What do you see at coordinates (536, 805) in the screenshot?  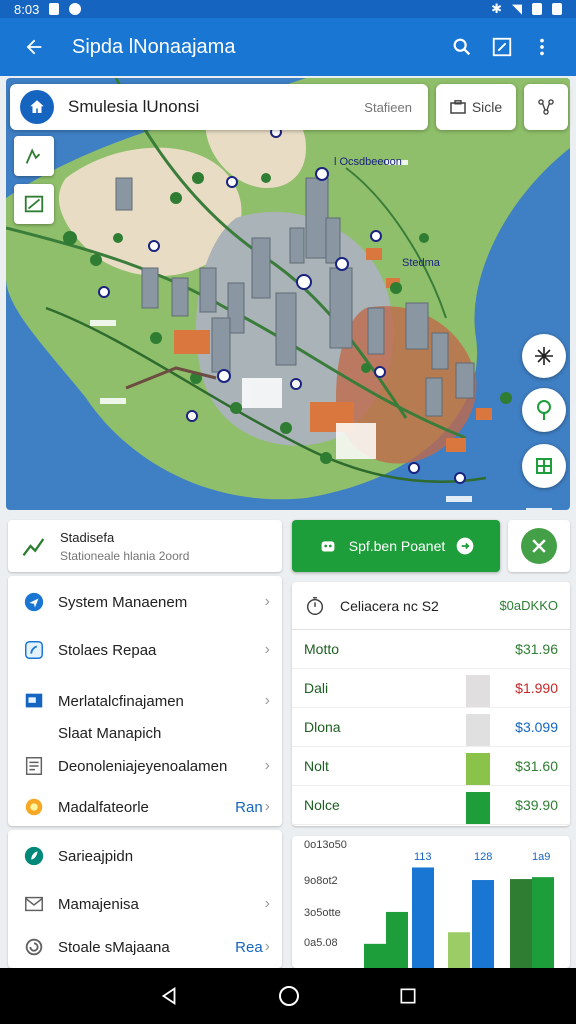 I see `cost-row-value: $39.90` at bounding box center [536, 805].